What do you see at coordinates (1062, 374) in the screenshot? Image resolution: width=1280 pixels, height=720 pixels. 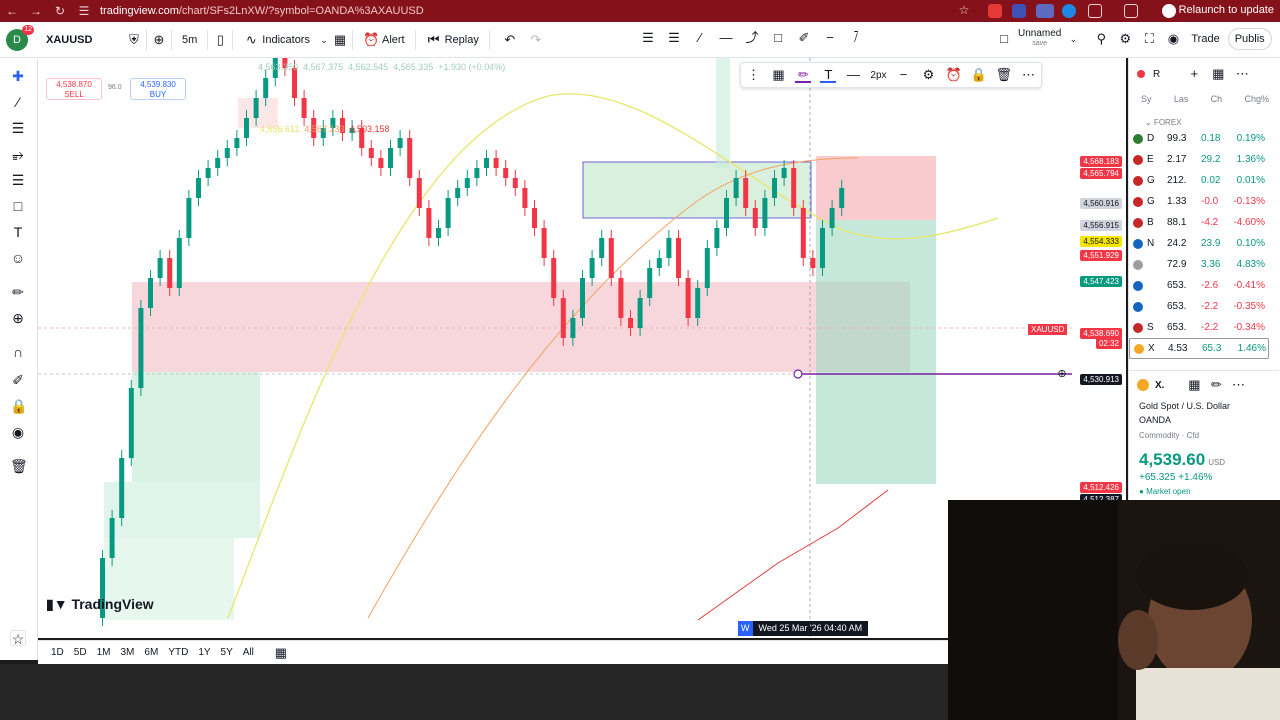 I see `add-alert-icon: ⊕` at bounding box center [1062, 374].